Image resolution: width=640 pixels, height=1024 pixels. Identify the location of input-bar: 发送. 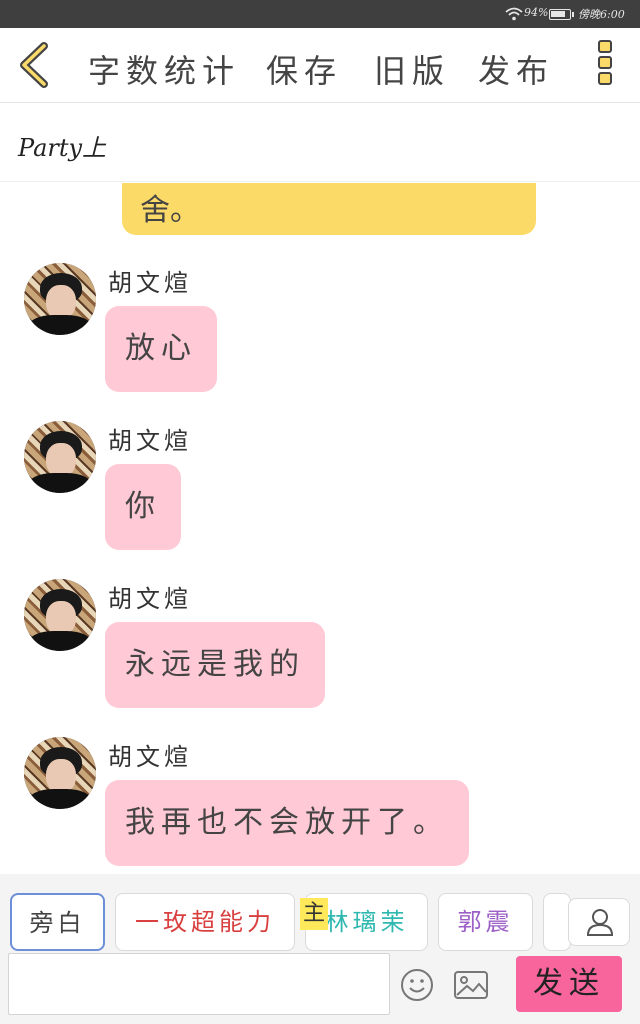
(320, 988).